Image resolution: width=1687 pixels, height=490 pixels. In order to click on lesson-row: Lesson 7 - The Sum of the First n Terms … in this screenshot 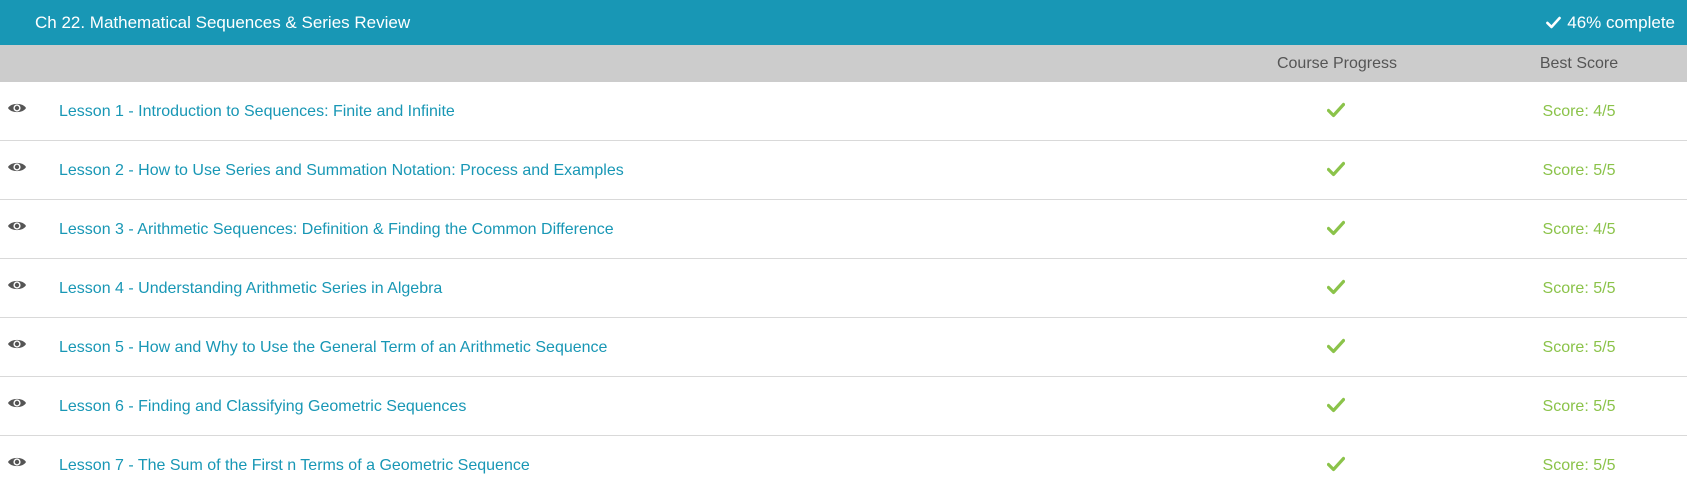, I will do `click(843, 463)`.